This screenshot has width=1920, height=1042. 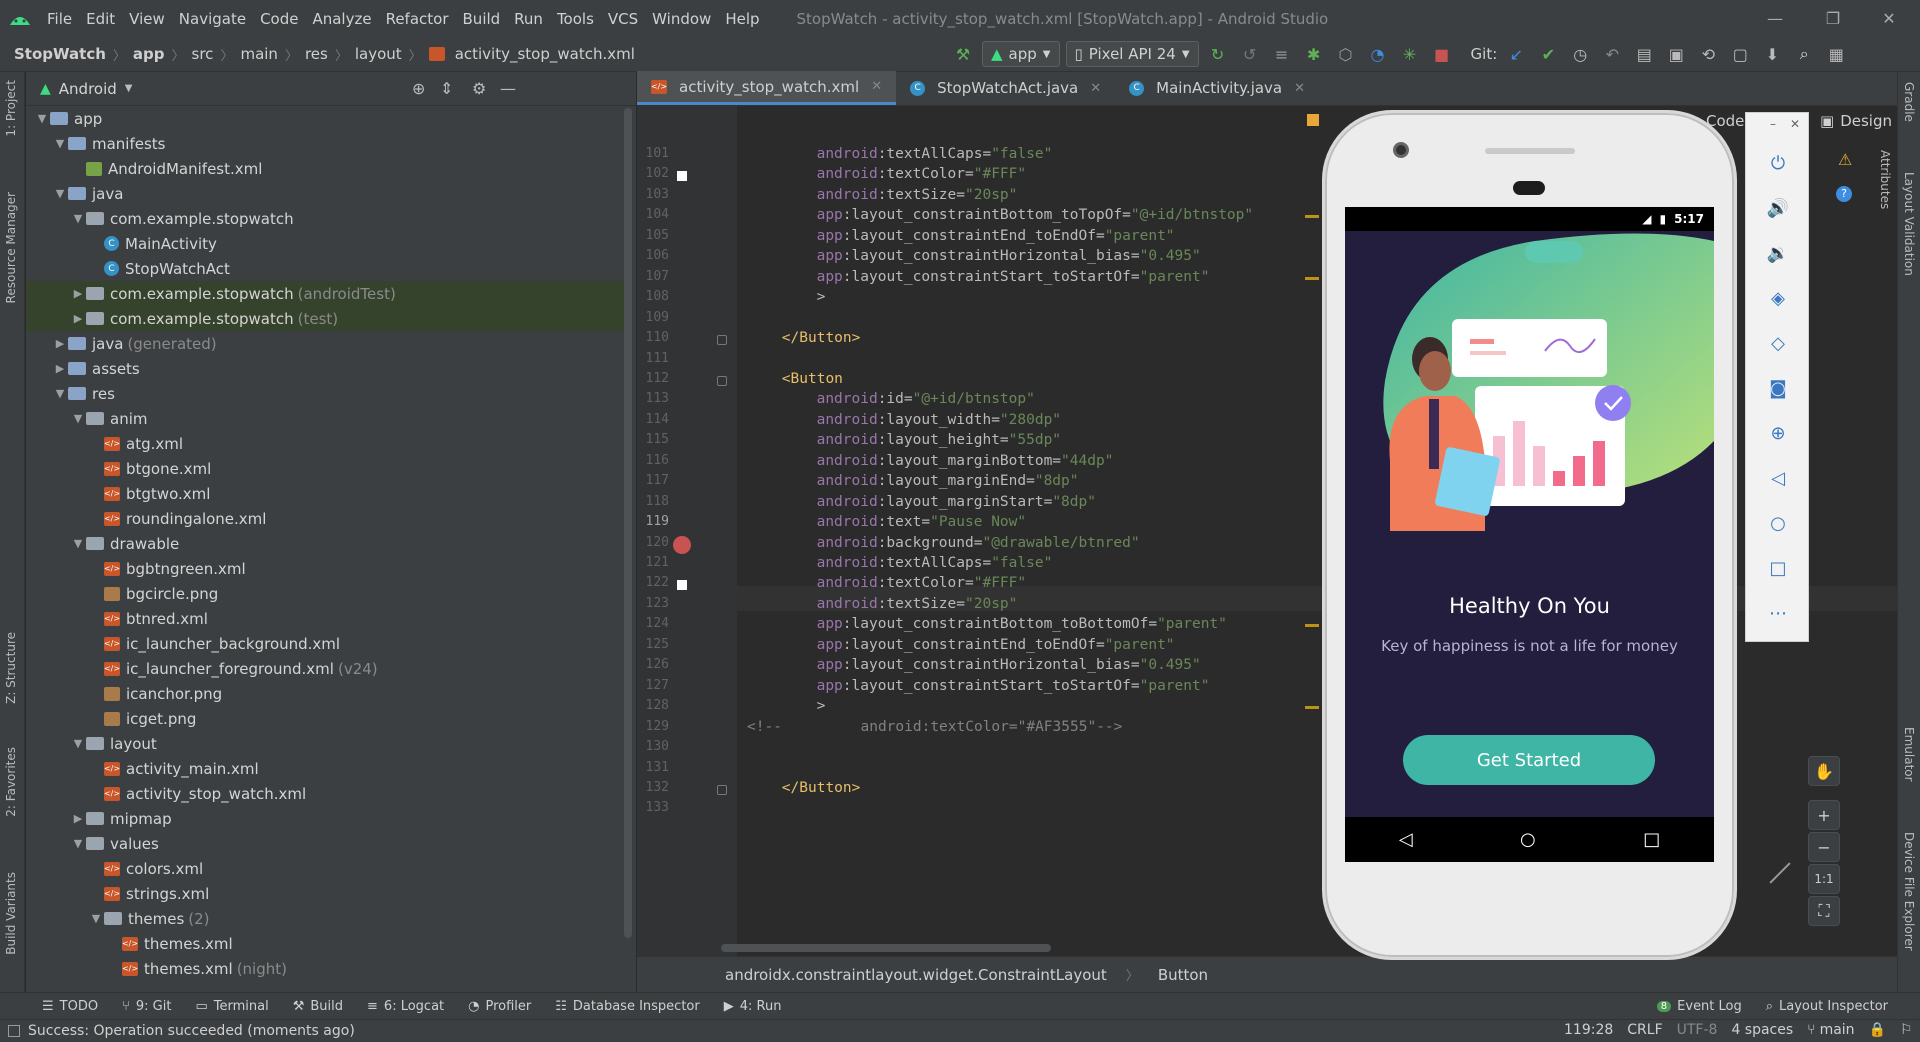 I want to click on tree-item: icget.png, so click(x=325, y=718).